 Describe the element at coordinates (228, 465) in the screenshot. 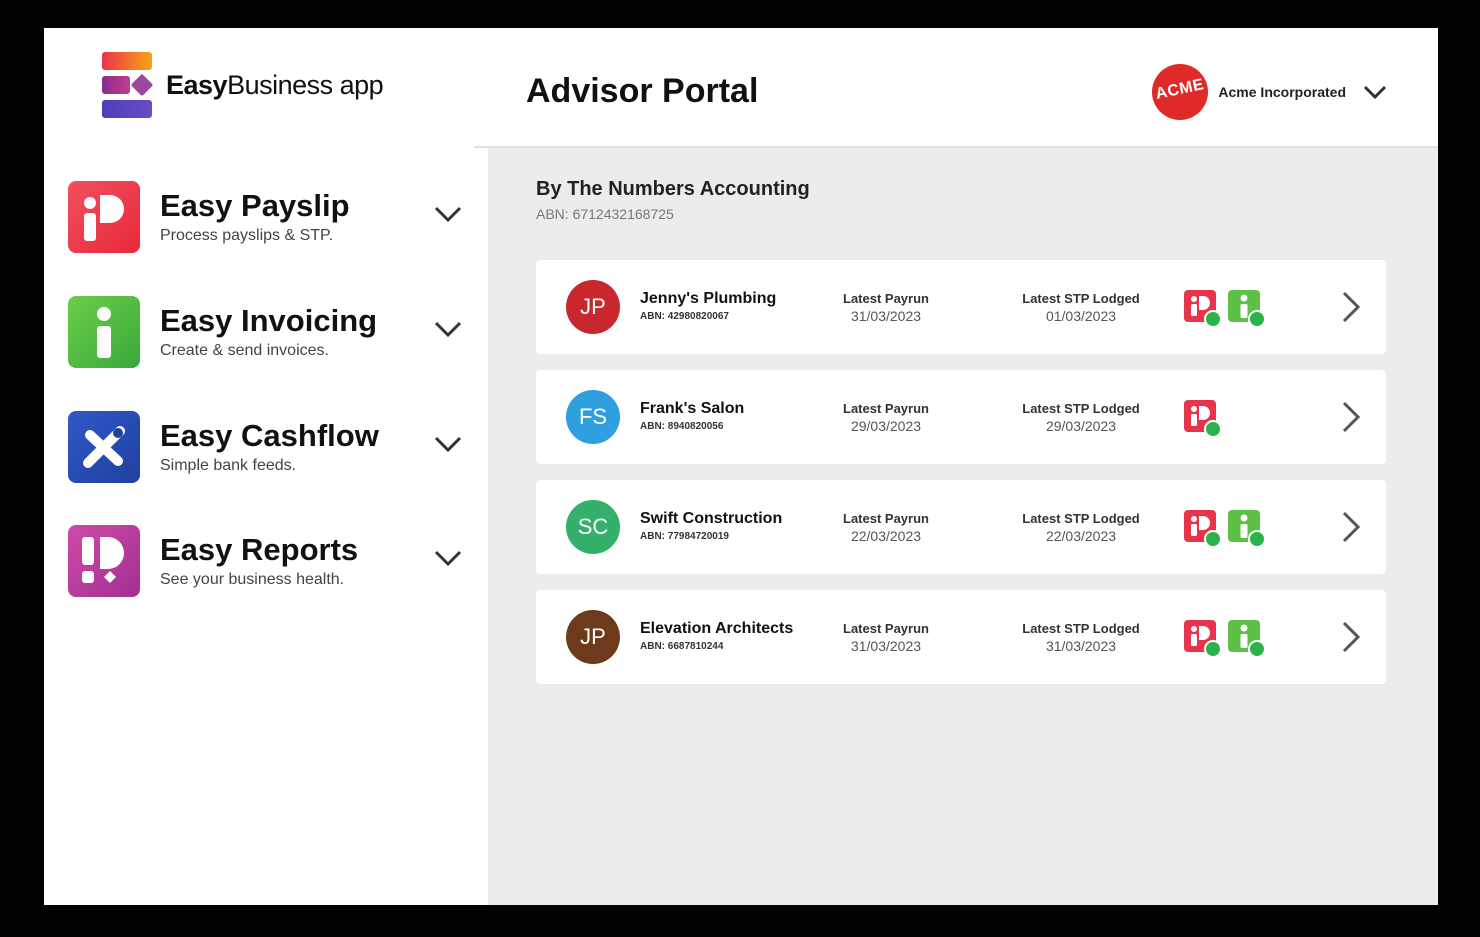

I see `app-subtitle: Simple bank feeds.` at that location.